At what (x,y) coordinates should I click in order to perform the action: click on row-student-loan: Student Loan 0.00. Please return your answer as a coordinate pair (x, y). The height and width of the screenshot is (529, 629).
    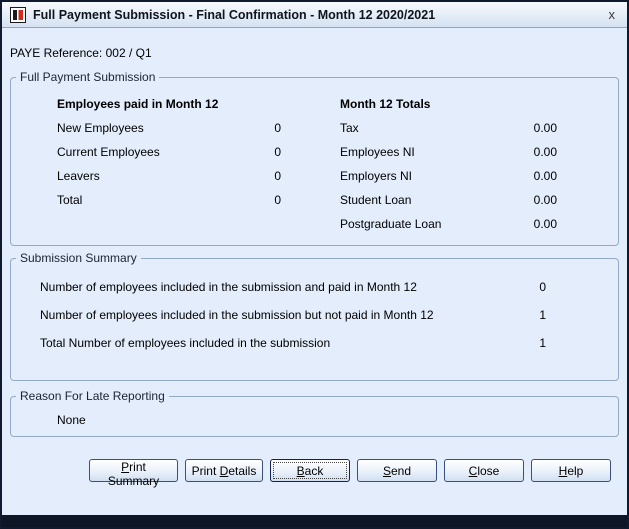
    Looking at the image, I should click on (448, 200).